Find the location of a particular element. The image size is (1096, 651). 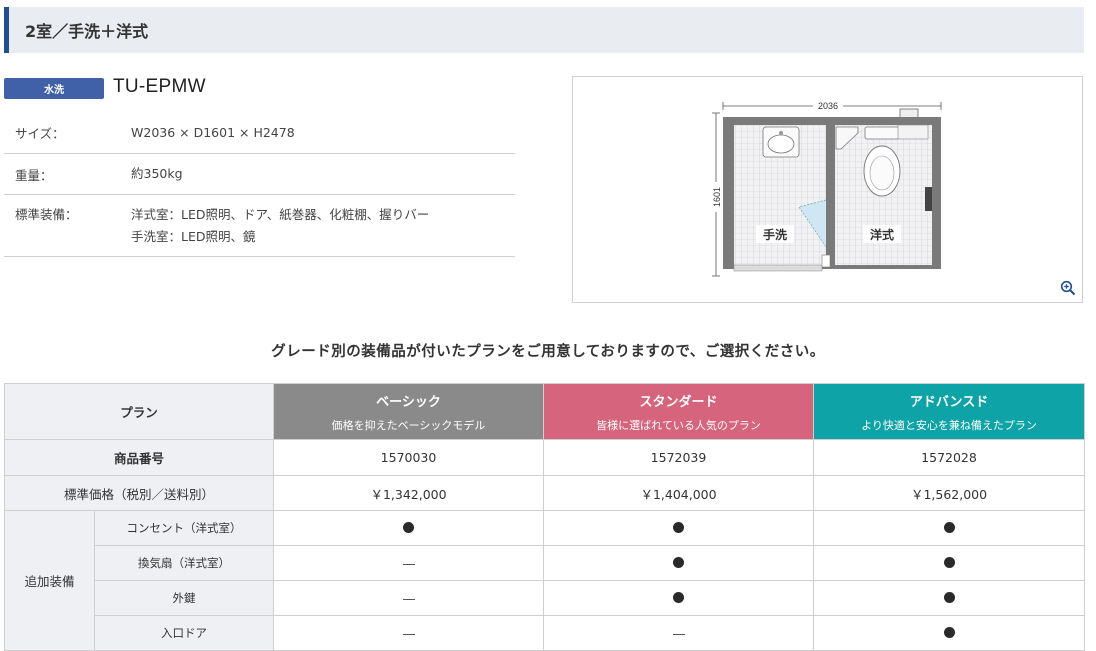

option-row: 換気扇（洋式室） is located at coordinates (545, 563).